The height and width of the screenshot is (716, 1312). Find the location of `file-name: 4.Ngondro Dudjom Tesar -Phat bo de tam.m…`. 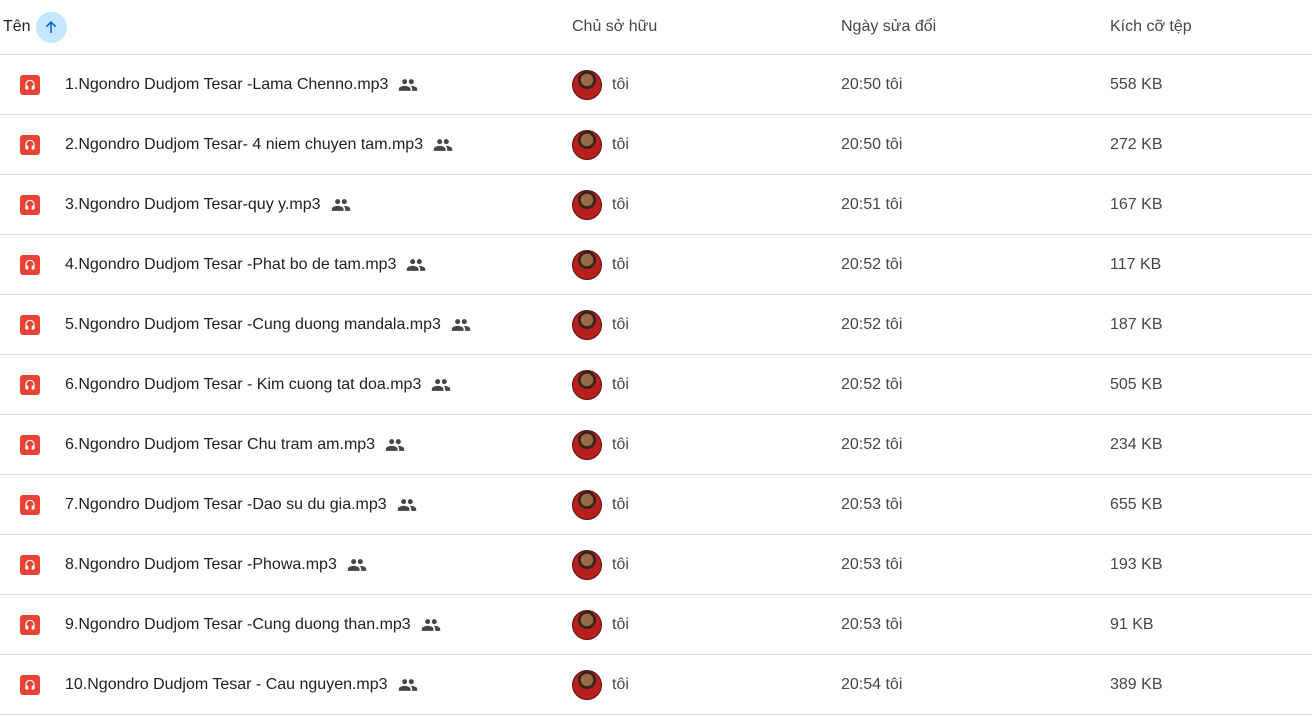

file-name: 4.Ngondro Dudjom Tesar -Phat bo de tam.m… is located at coordinates (230, 265).